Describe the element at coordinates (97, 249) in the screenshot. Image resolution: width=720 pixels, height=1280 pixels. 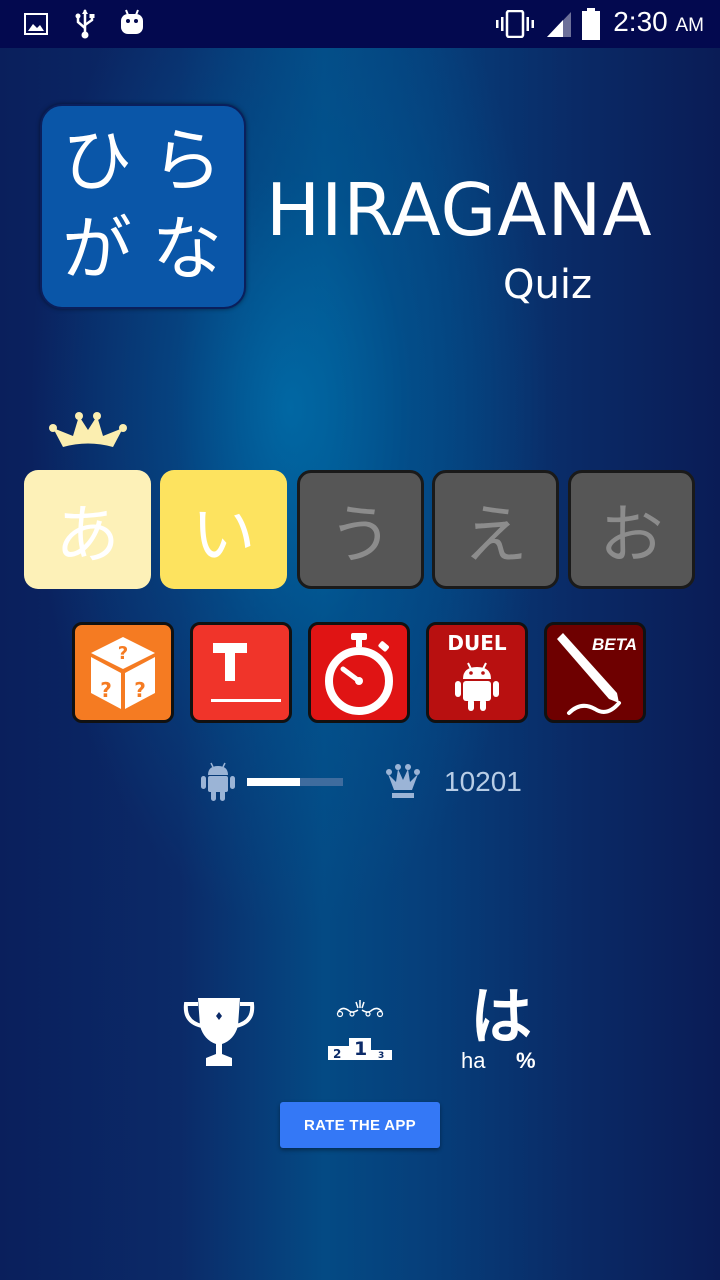
I see `logo-char: が` at that location.